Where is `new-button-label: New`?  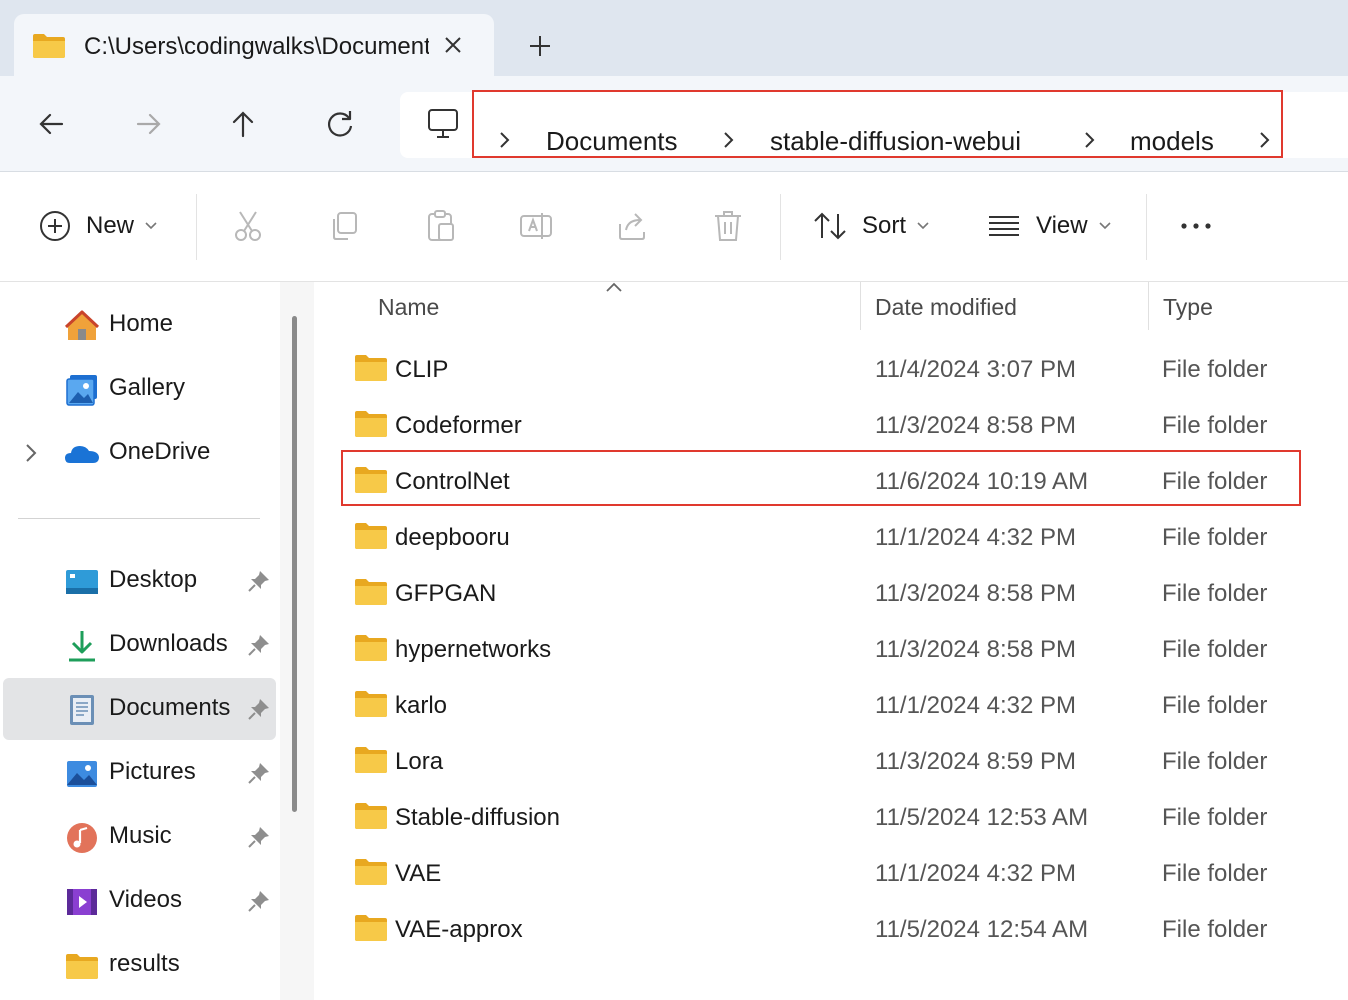 new-button-label: New is located at coordinates (110, 225).